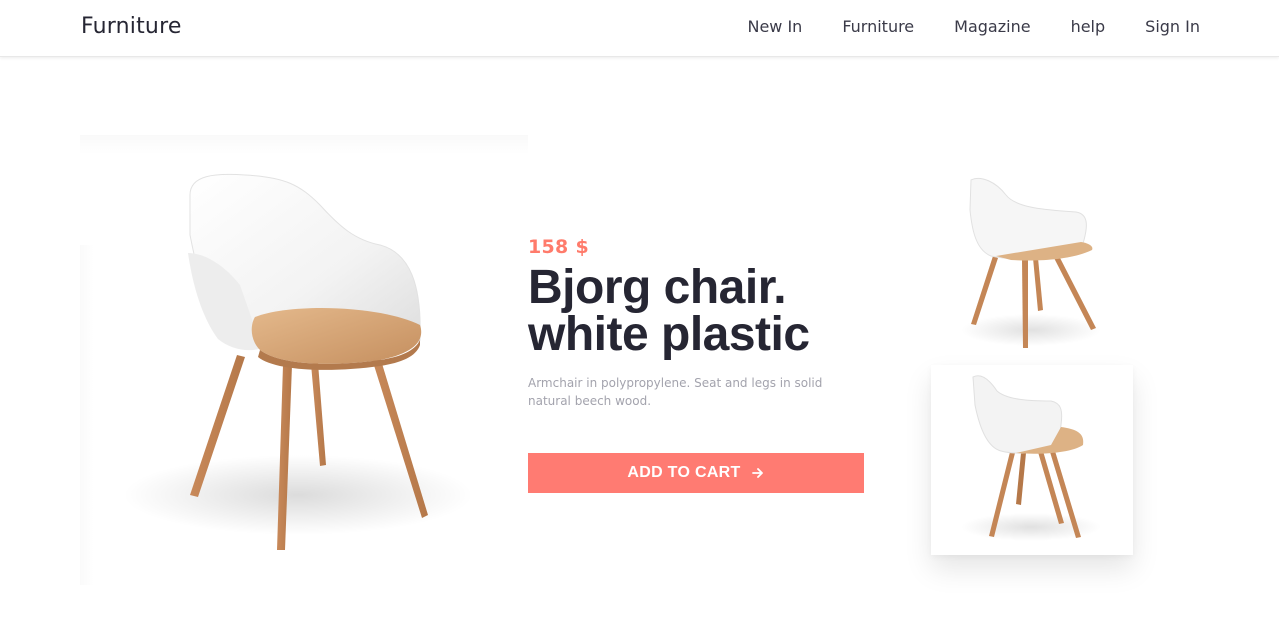 The width and height of the screenshot is (1279, 640). I want to click on product-thumbnail-back-view, so click(1032, 265).